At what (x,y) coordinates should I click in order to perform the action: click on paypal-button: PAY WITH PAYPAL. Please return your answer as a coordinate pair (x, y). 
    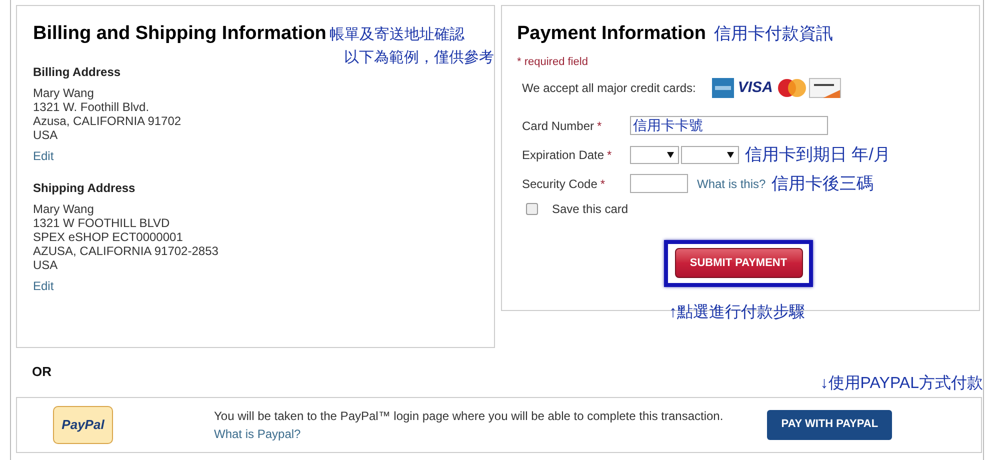
    Looking at the image, I should click on (829, 425).